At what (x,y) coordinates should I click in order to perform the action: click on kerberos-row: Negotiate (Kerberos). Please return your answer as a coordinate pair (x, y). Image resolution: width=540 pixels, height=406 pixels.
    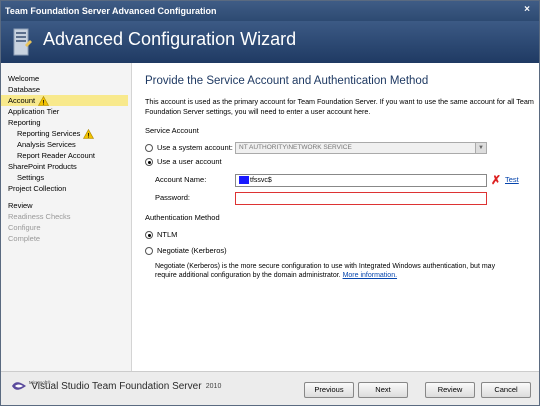
    Looking at the image, I should click on (336, 251).